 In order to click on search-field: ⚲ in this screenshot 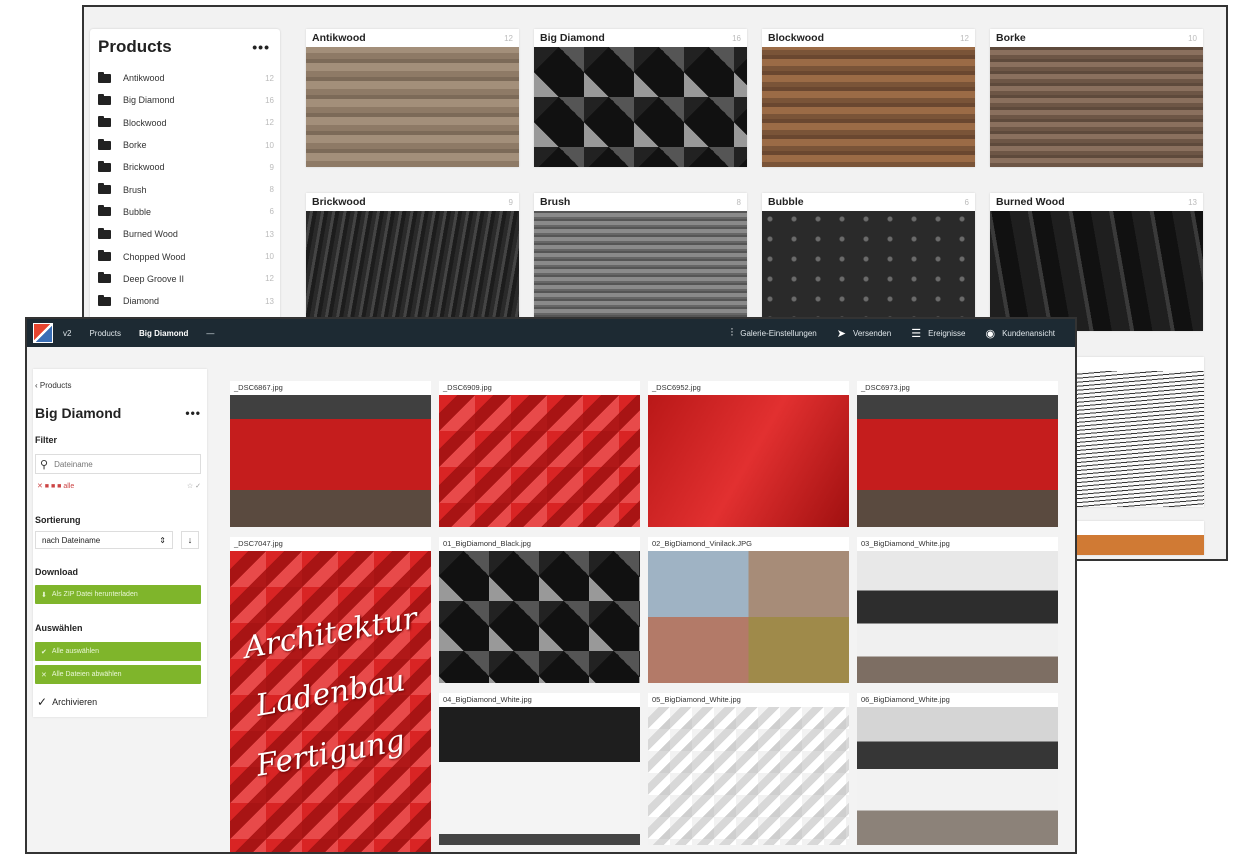, I will do `click(118, 464)`.